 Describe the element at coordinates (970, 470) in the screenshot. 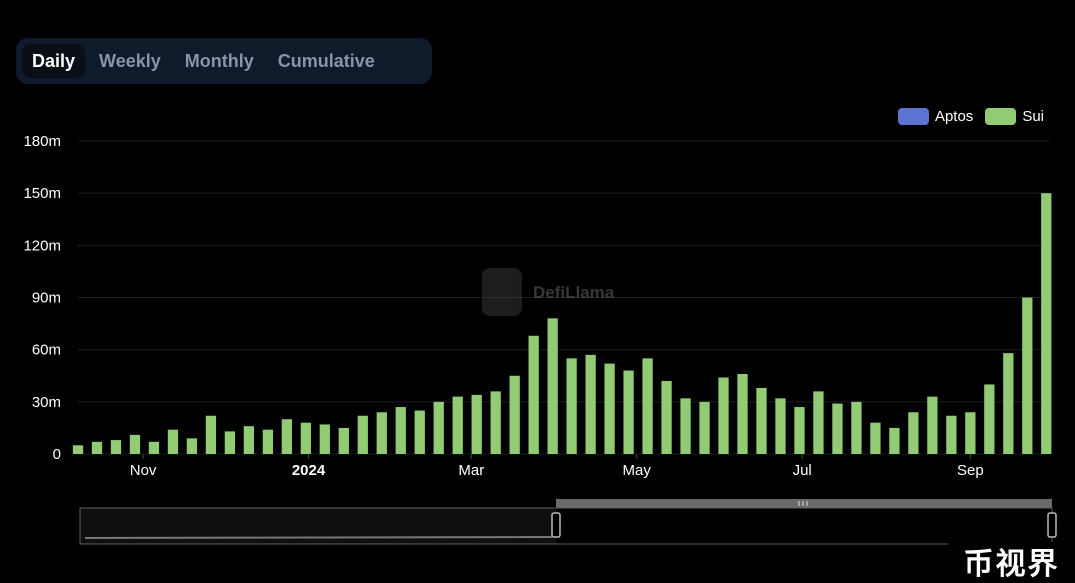

I see `x-tick-label: Sep` at that location.